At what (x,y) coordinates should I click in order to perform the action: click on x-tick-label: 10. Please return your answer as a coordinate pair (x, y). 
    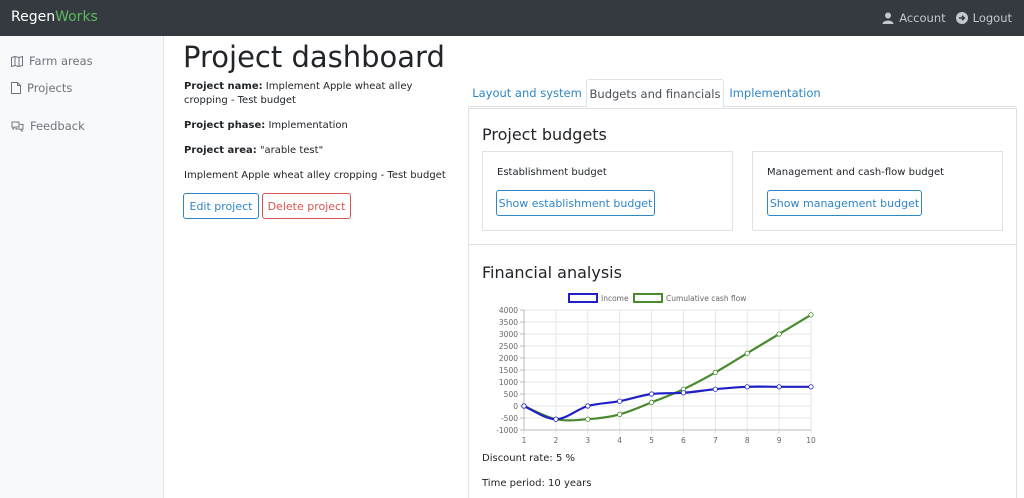
    Looking at the image, I should click on (811, 440).